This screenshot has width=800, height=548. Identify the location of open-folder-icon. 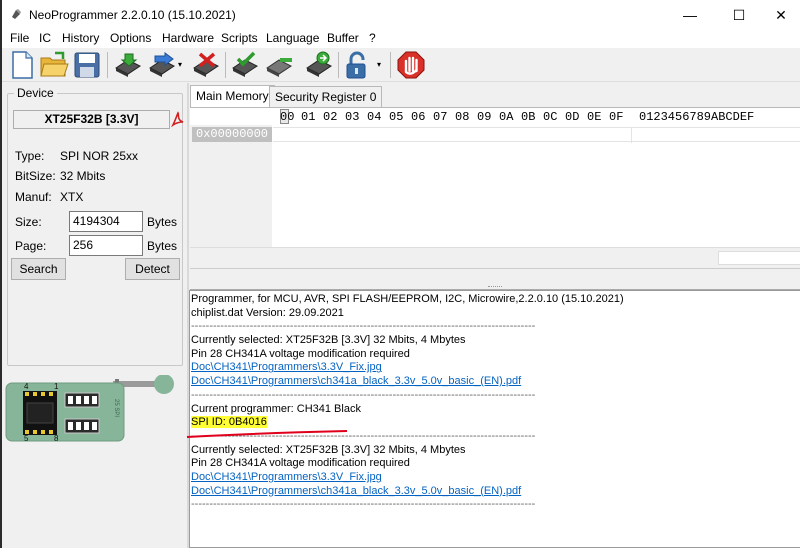
(54, 65).